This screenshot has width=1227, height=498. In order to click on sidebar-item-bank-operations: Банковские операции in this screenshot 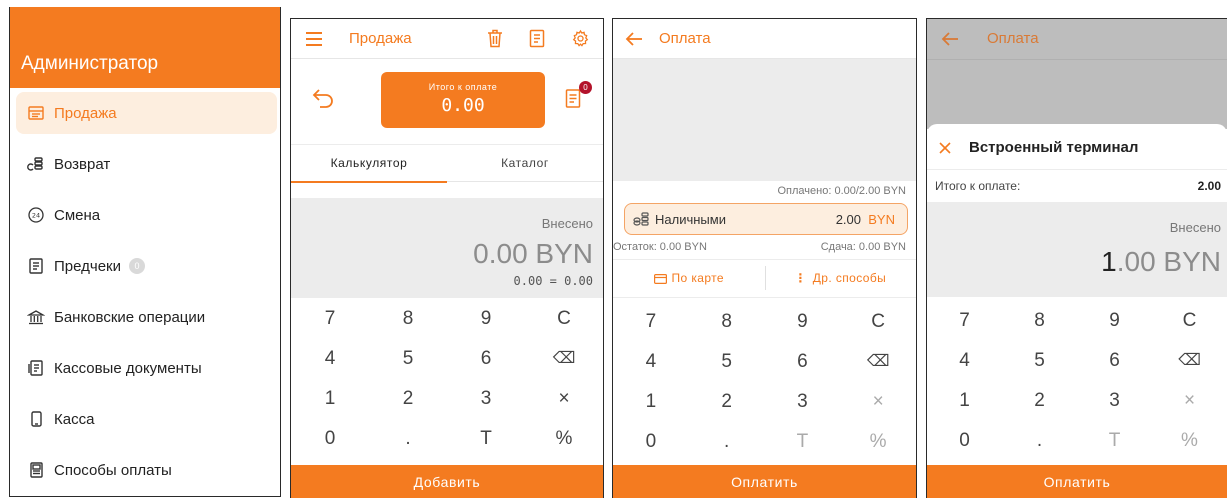, I will do `click(146, 317)`.